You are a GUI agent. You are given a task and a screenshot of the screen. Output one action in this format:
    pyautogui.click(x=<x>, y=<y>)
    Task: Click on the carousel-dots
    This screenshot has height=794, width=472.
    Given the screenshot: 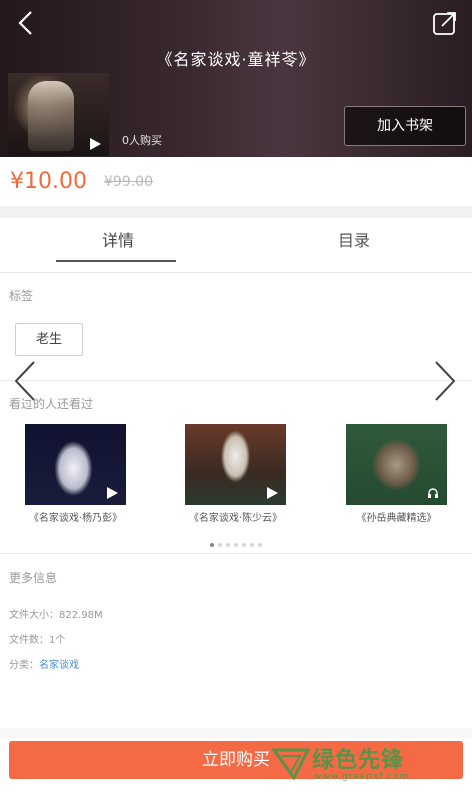 What is the action you would take?
    pyautogui.click(x=238, y=546)
    